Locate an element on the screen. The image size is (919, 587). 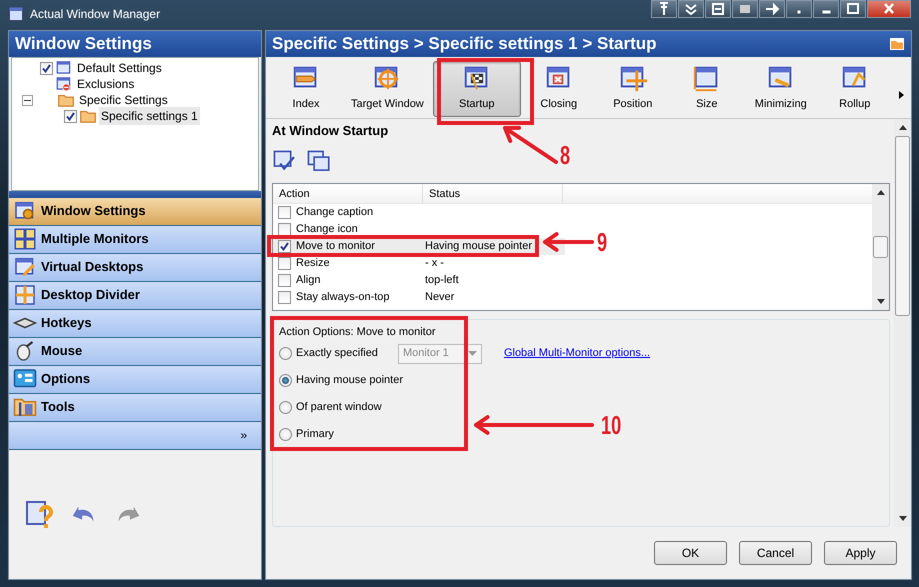
table-cell-text: Change icon is located at coordinates (327, 229).